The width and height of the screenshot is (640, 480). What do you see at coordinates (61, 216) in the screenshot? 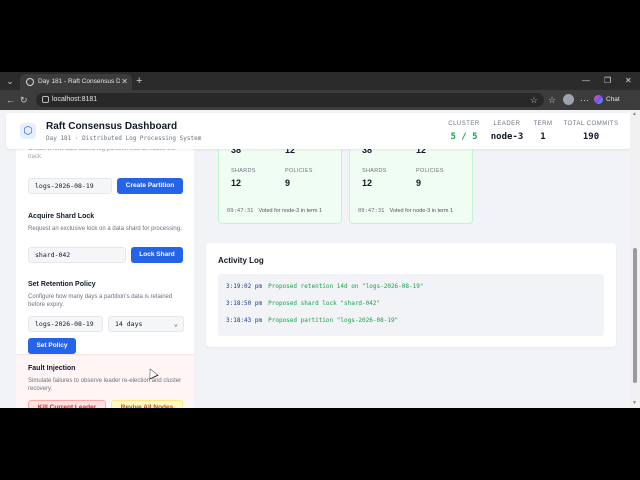
I see `shard-lock-title: Acquire Shard Lock` at bounding box center [61, 216].